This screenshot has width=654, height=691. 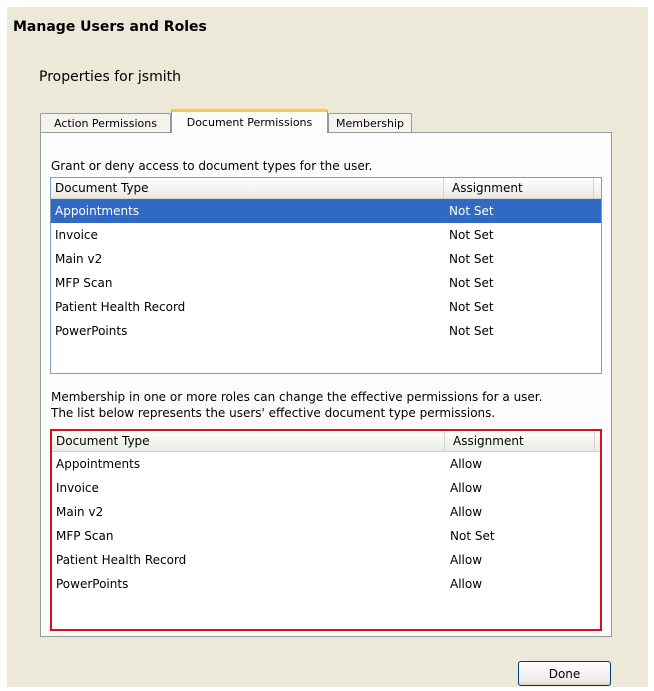 What do you see at coordinates (326, 560) in the screenshot?
I see `list-item: Patient Health Record Allow` at bounding box center [326, 560].